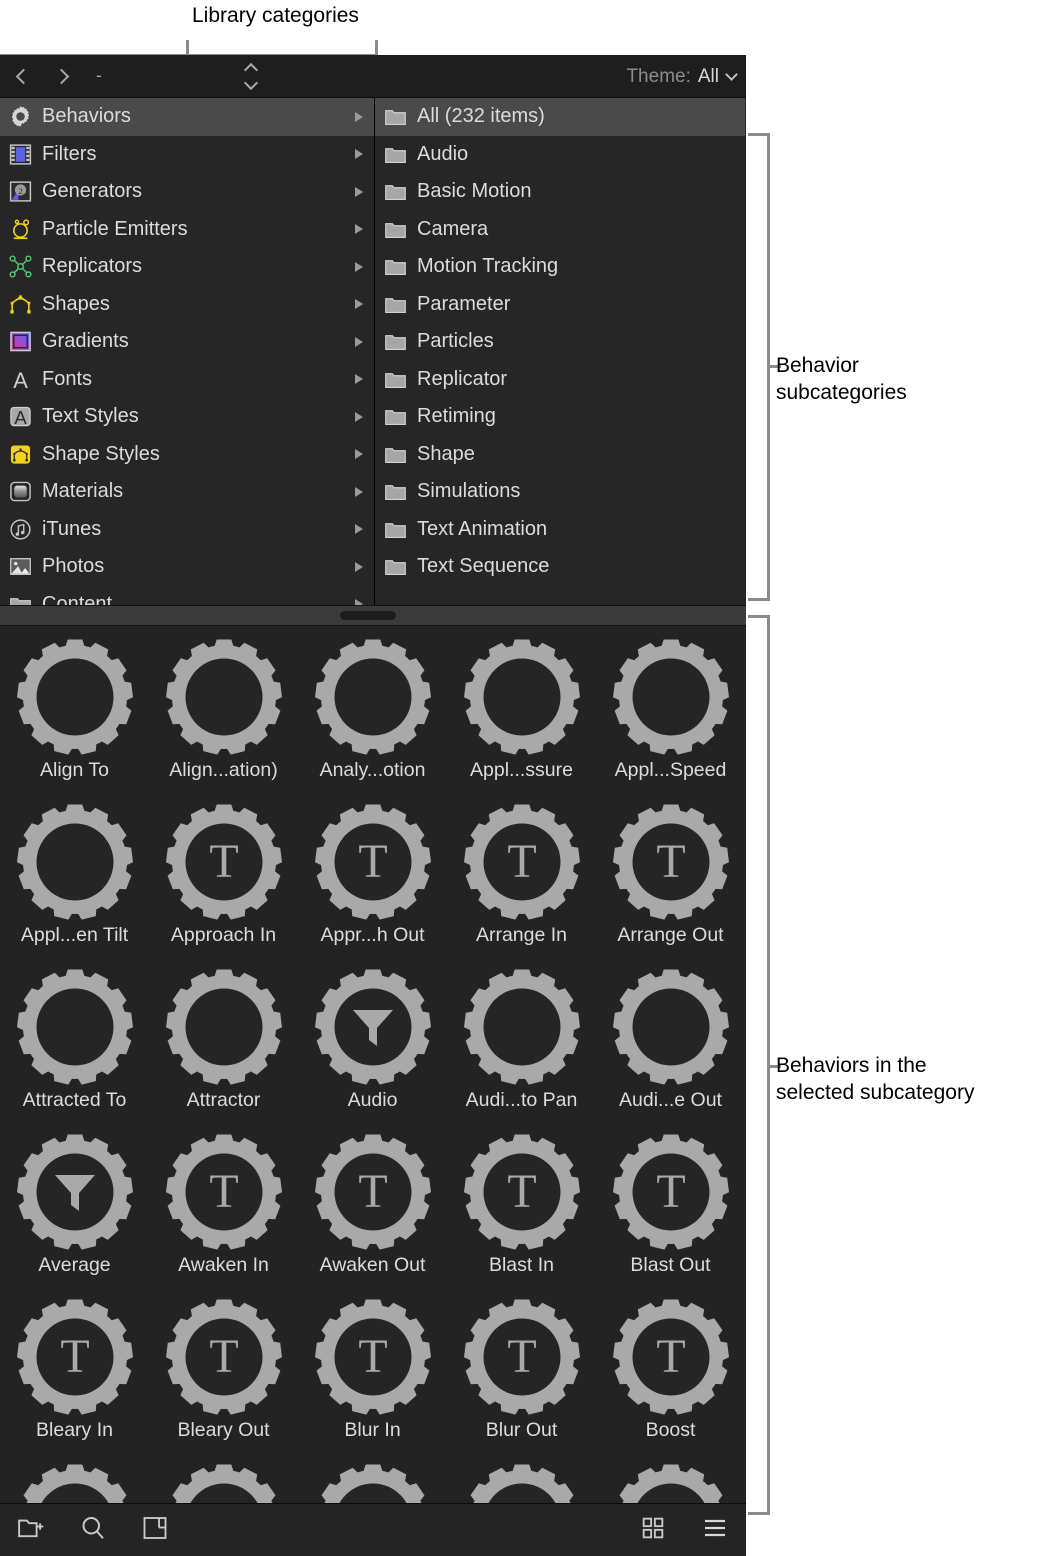  What do you see at coordinates (187, 492) in the screenshot?
I see `sidebar-item-materials: Materials` at bounding box center [187, 492].